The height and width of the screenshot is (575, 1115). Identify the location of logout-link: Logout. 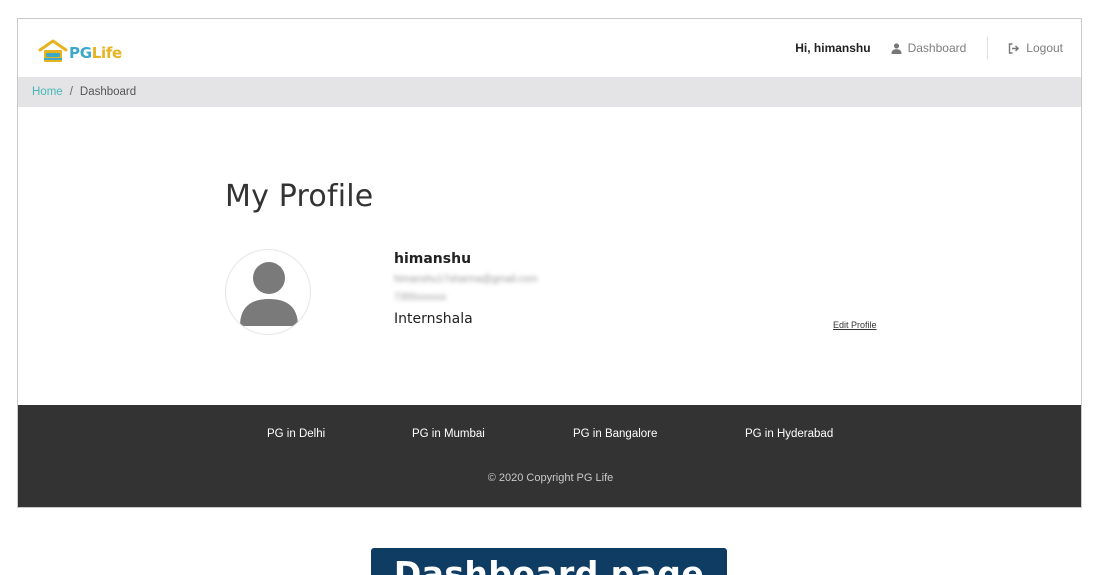
(1035, 48).